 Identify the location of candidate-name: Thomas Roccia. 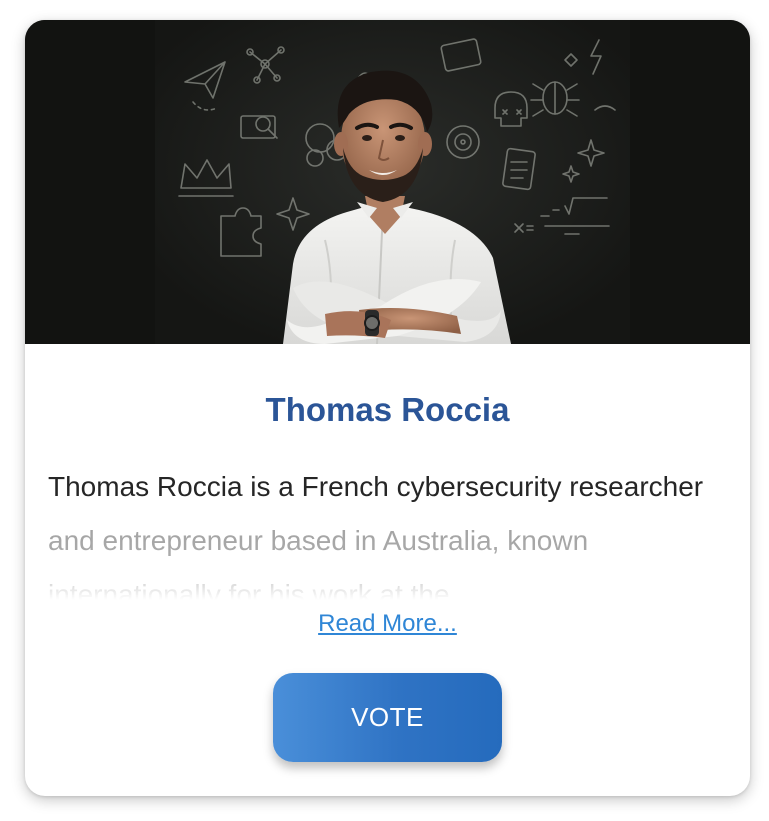
(387, 409).